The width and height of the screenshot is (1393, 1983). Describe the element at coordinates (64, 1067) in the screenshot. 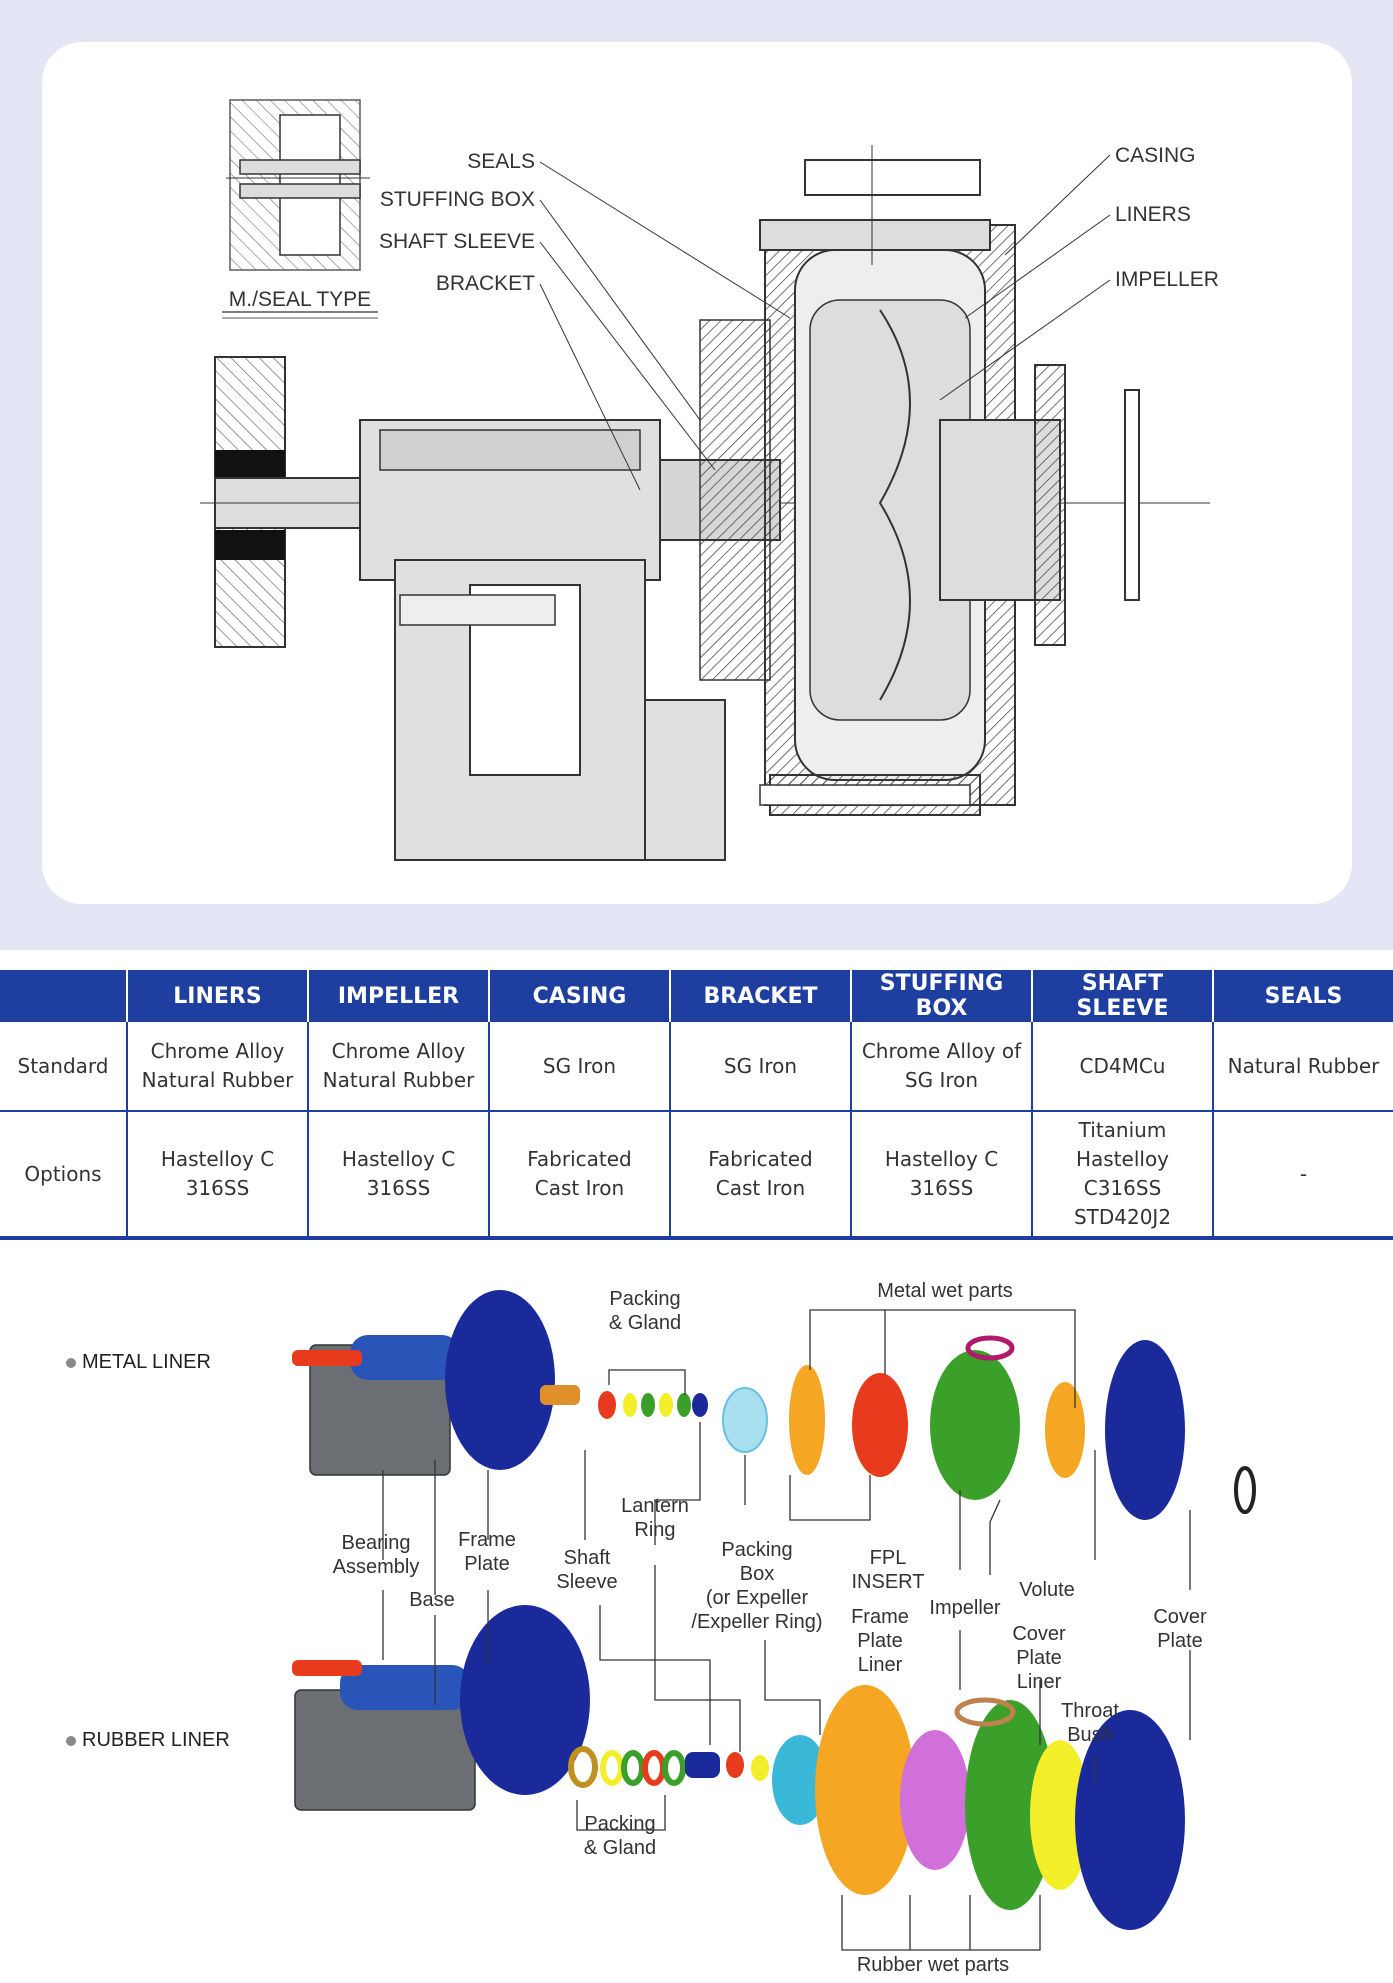

I see `row-header-standard: Standard` at that location.